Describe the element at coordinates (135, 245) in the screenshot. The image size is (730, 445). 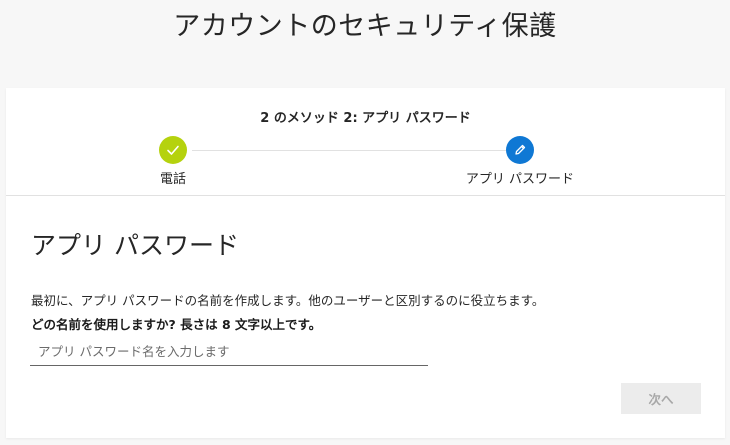
I see `section-heading: アプリ パスワード` at that location.